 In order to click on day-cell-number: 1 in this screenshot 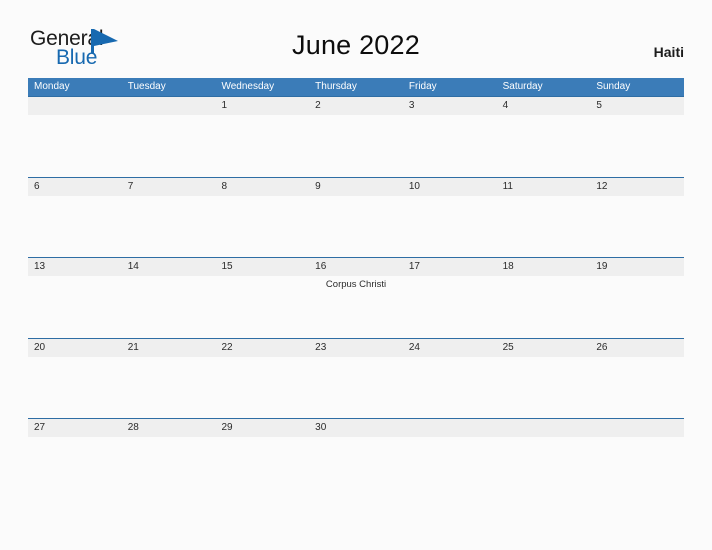, I will do `click(262, 106)`.